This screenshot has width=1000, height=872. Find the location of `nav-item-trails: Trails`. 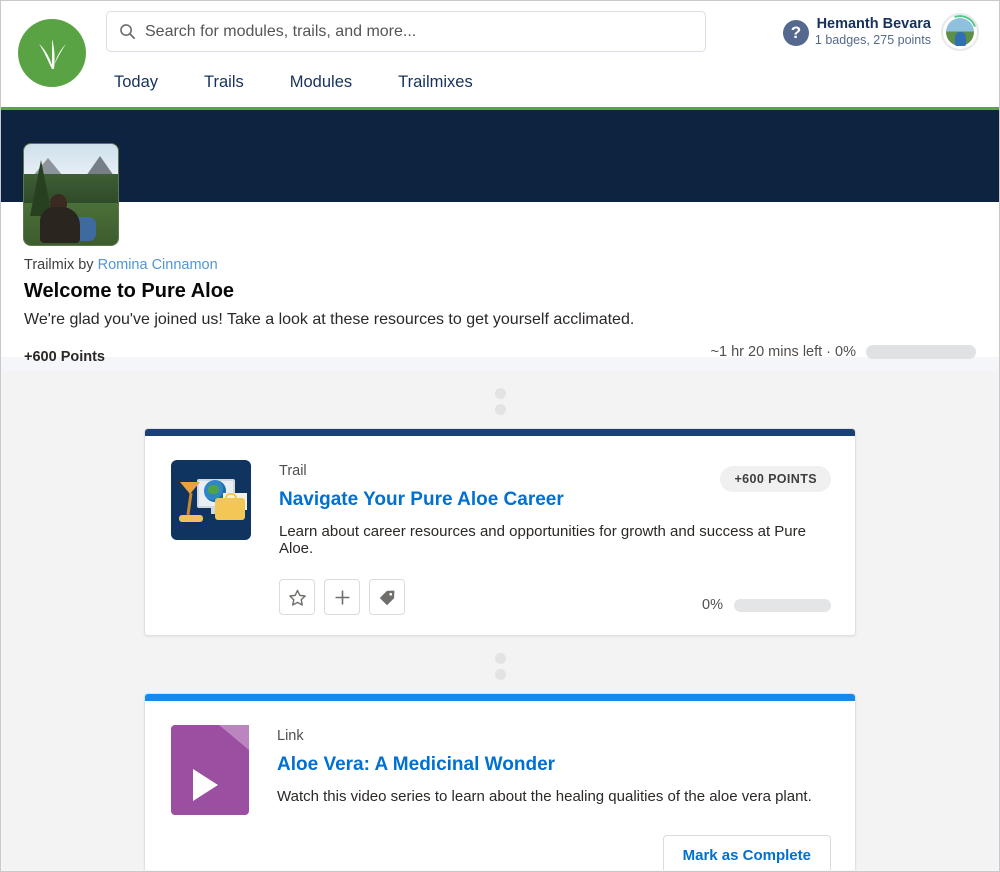

nav-item-trails: Trails is located at coordinates (224, 82).